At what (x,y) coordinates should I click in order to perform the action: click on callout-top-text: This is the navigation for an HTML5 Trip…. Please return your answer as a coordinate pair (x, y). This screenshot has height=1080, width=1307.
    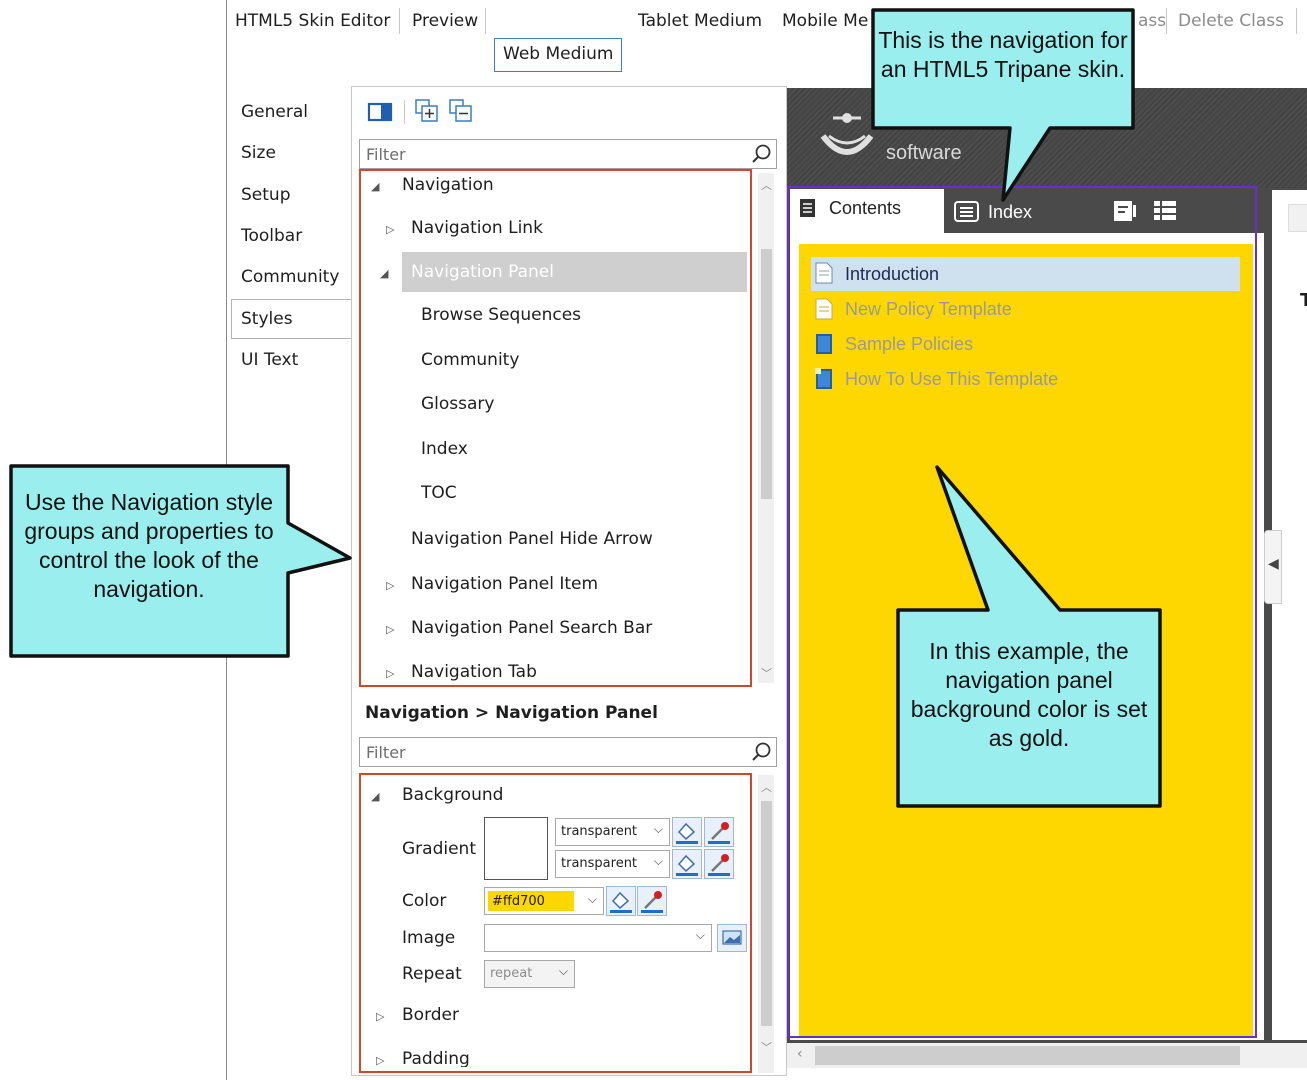
    Looking at the image, I should click on (1003, 54).